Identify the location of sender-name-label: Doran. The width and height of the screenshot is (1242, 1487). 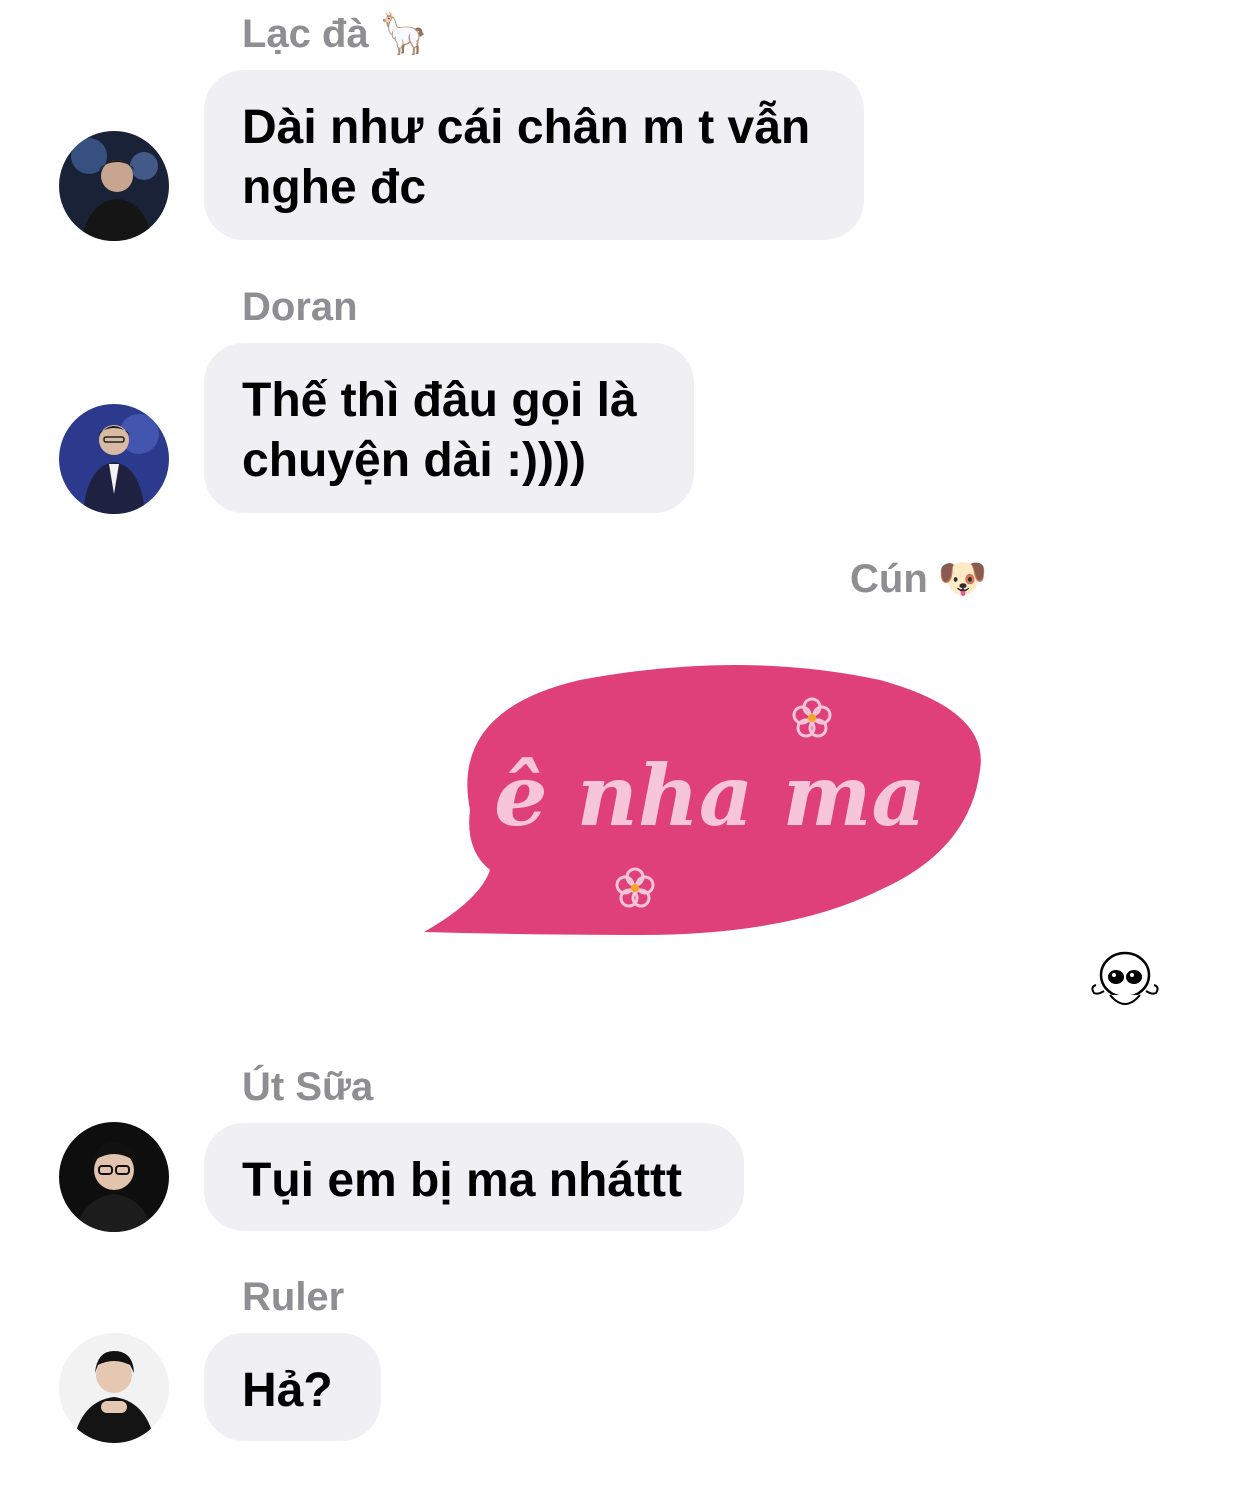
(300, 307).